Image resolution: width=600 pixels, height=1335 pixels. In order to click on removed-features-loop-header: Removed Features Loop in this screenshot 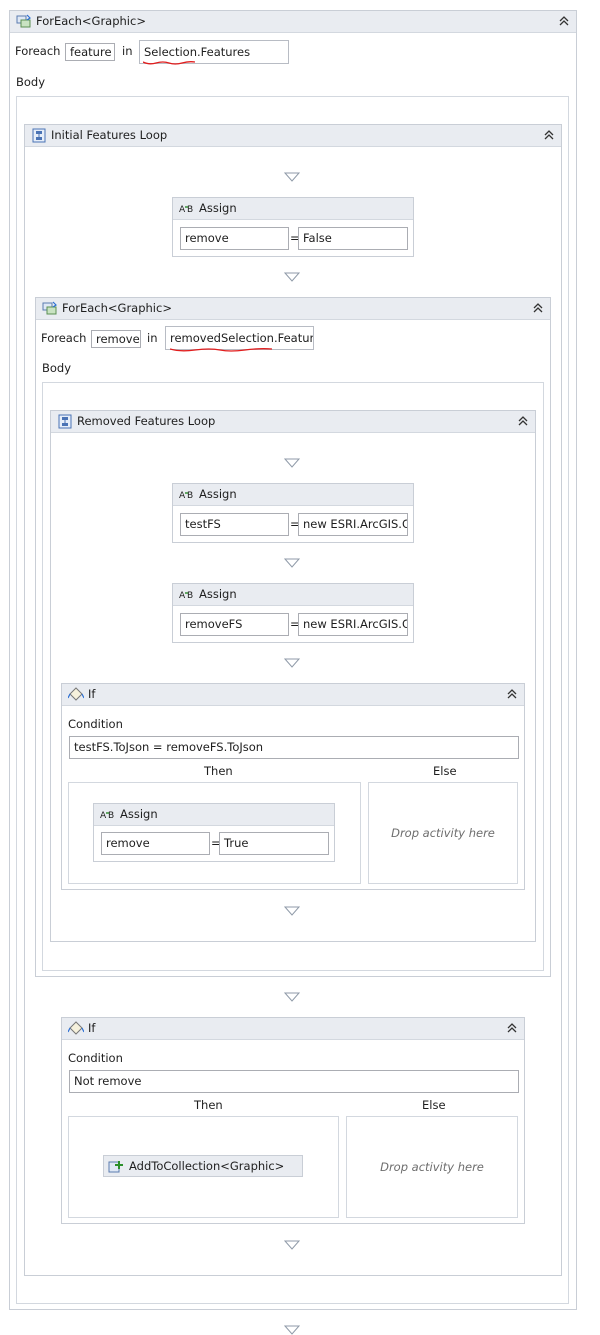, I will do `click(293, 422)`.